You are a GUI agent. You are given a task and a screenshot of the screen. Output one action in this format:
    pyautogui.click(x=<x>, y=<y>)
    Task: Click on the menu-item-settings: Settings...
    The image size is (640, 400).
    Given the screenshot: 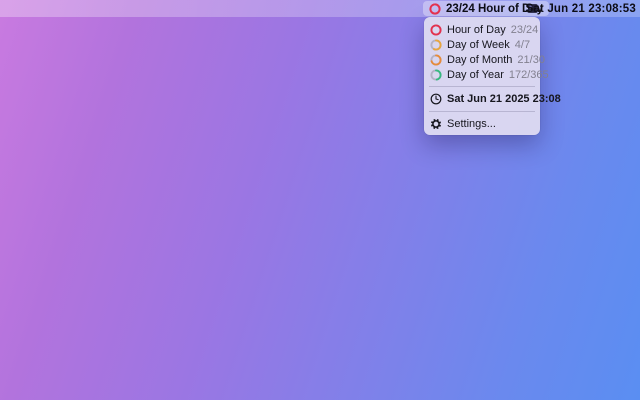 What is the action you would take?
    pyautogui.click(x=482, y=123)
    